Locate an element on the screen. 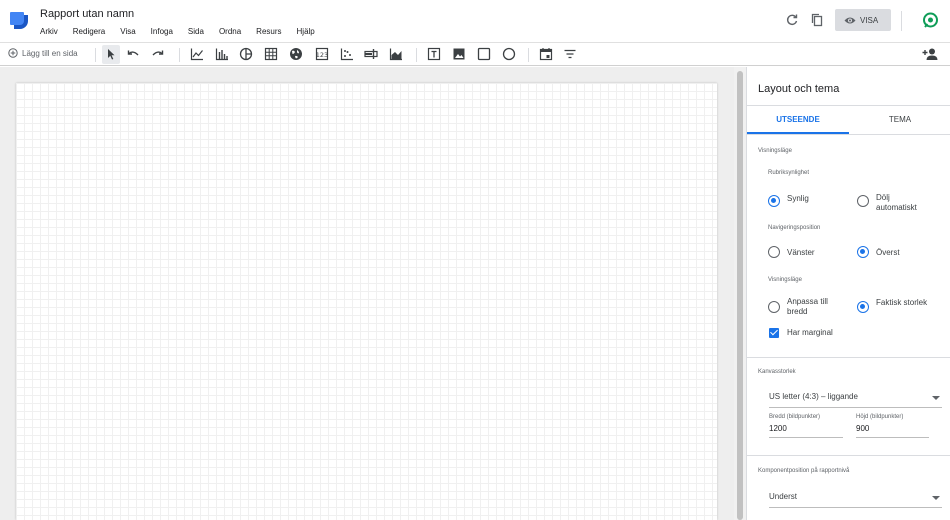  radio-visible-label: Synlig is located at coordinates (798, 198).